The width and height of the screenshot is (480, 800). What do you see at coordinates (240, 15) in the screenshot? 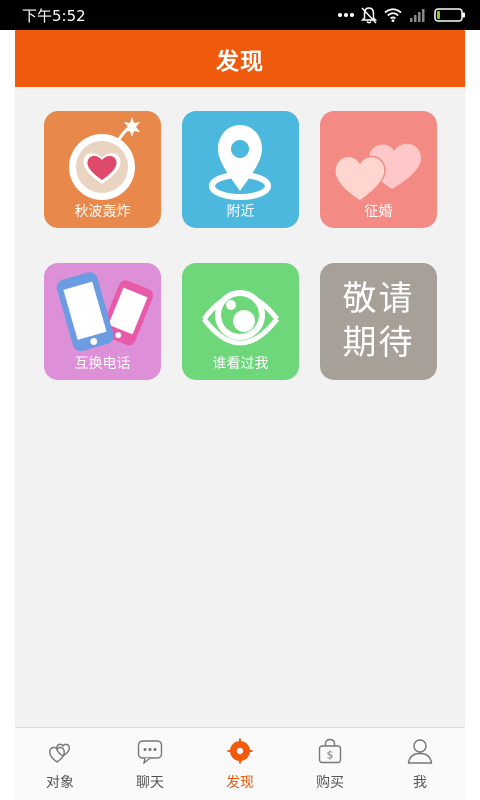
I see `status-bar: 下午5:52` at bounding box center [240, 15].